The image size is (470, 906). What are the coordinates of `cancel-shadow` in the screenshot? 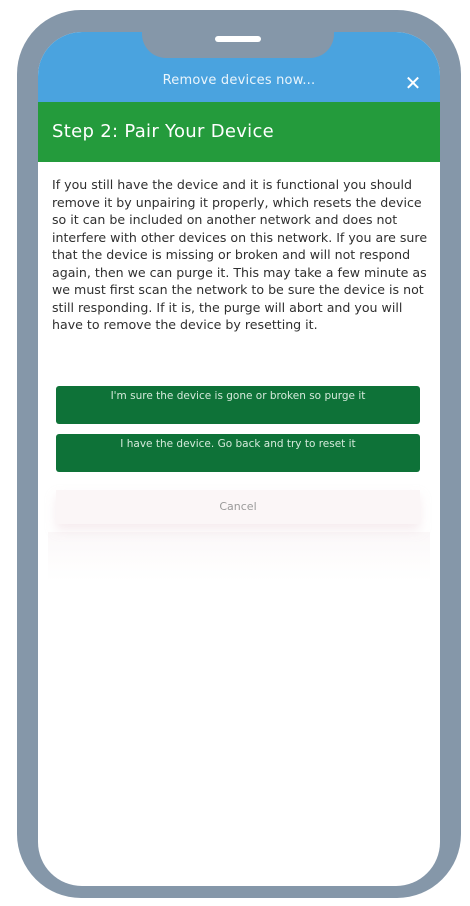 It's located at (239, 557).